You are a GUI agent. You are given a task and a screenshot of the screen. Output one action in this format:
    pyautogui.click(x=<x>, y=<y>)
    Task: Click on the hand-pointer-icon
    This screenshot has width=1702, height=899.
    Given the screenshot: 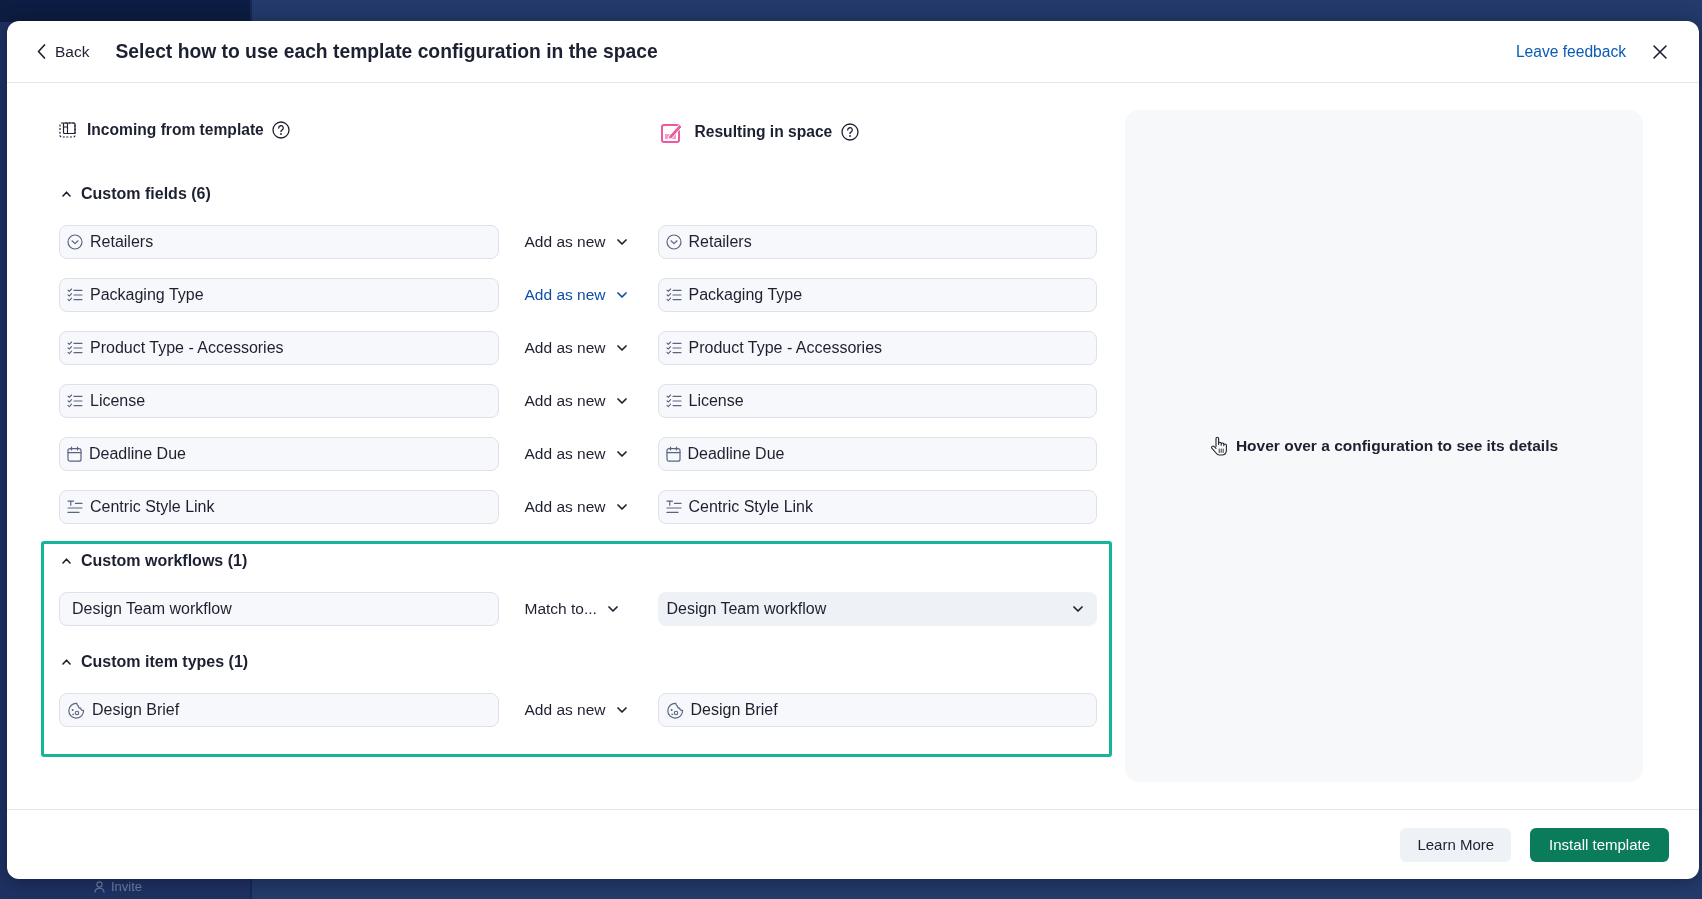 What is the action you would take?
    pyautogui.click(x=1218, y=446)
    